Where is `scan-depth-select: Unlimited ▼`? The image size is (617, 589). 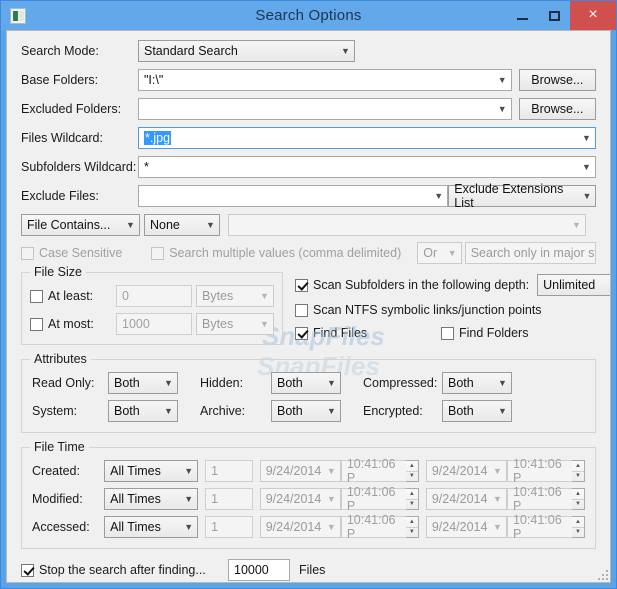
scan-depth-select: Unlimited ▼ is located at coordinates (573, 285).